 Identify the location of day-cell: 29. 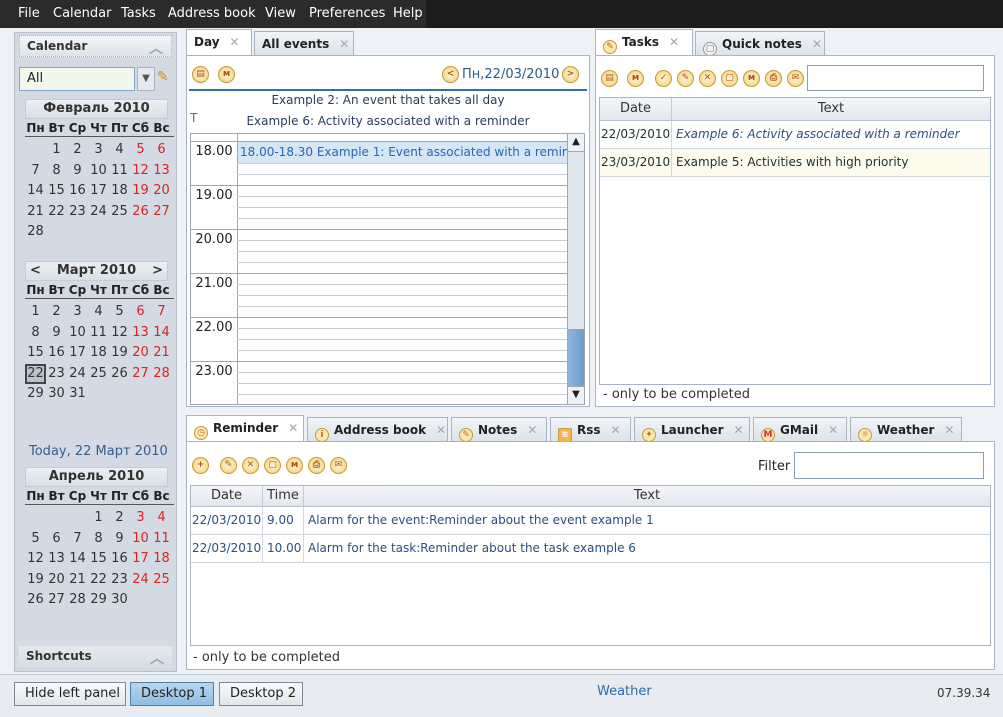
(98, 600).